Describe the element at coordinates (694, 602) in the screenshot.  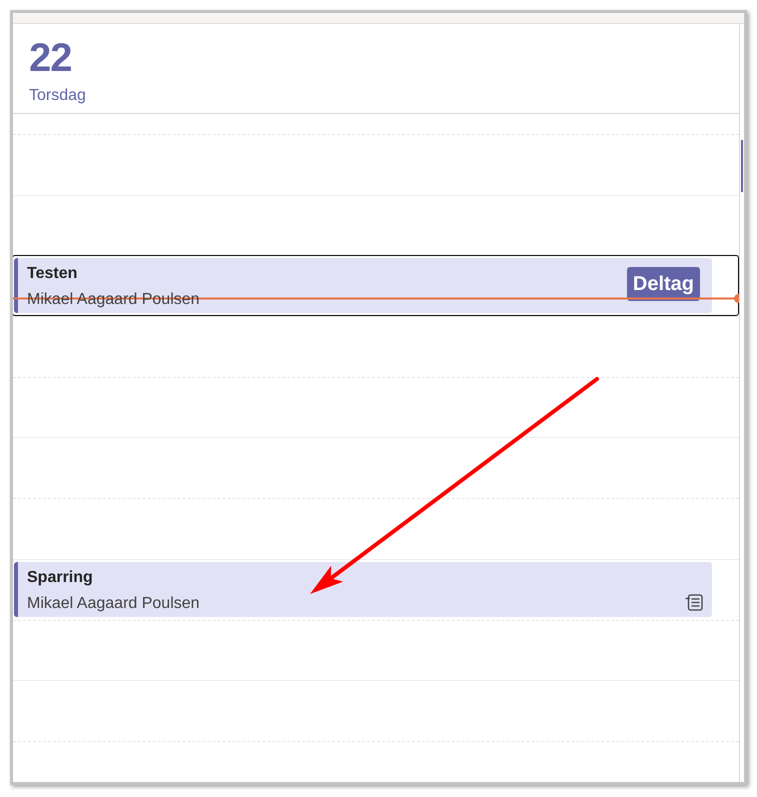
I see `notes-icon` at that location.